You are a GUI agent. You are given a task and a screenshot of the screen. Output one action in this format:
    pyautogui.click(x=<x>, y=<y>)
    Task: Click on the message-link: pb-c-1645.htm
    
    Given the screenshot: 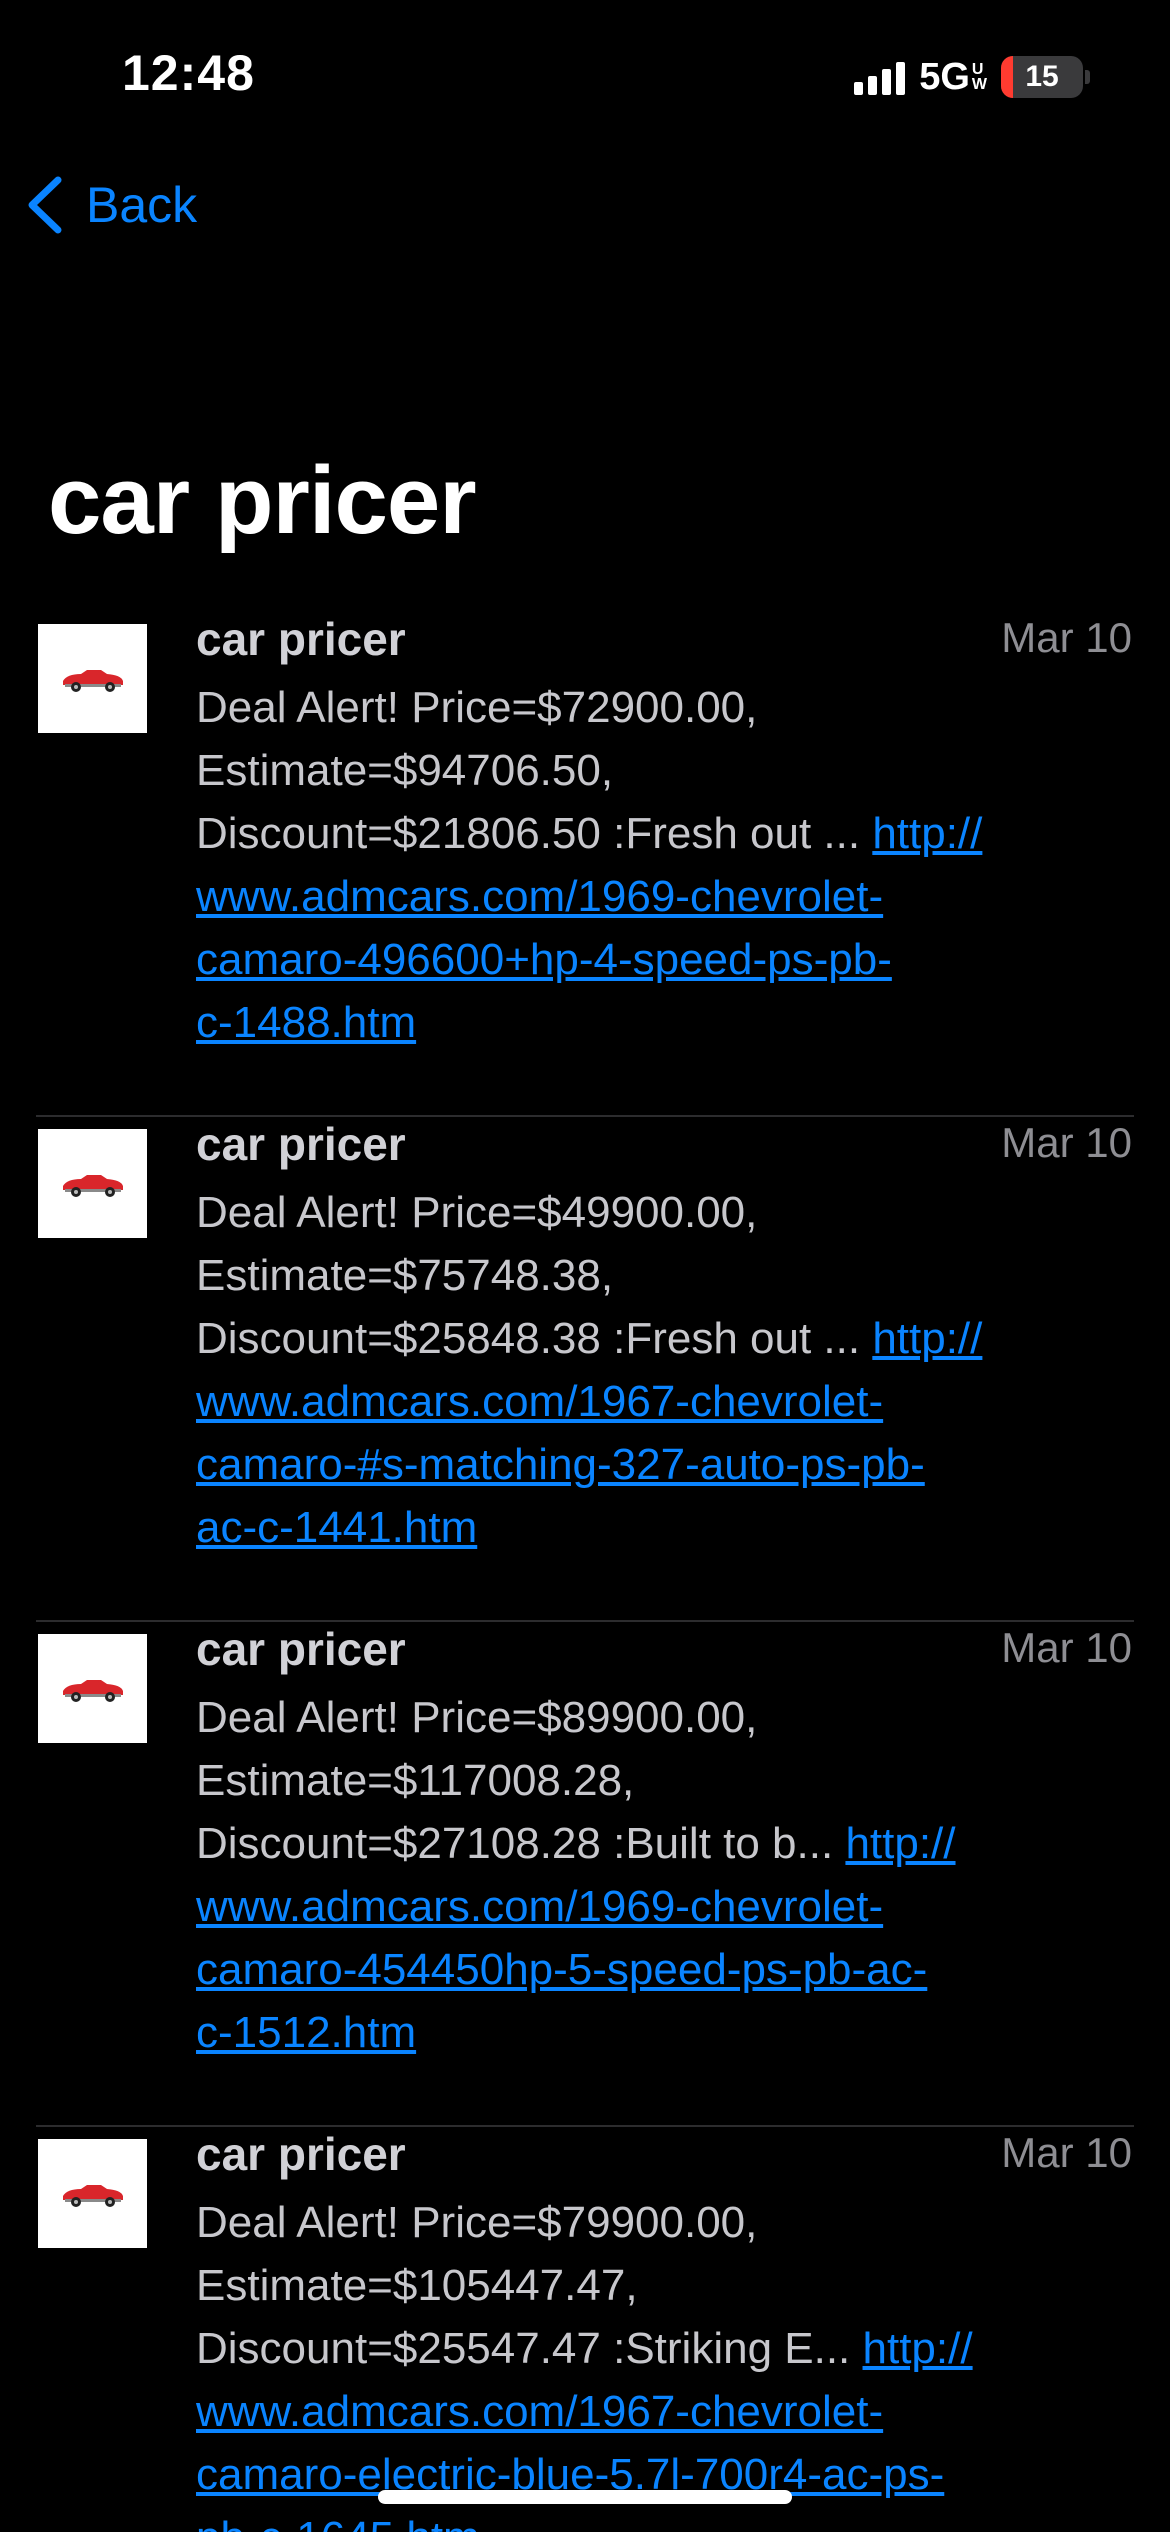 What is the action you would take?
    pyautogui.click(x=338, y=2522)
    